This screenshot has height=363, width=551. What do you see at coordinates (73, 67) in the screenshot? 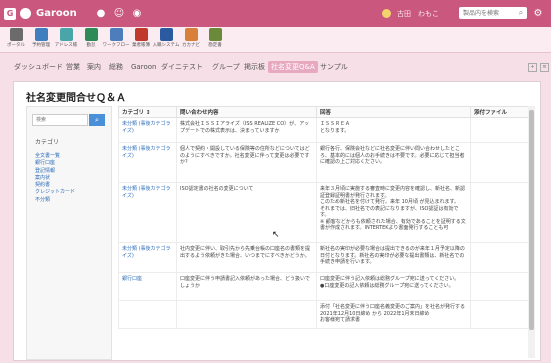
I see `tab-sales: 営業` at bounding box center [73, 67].